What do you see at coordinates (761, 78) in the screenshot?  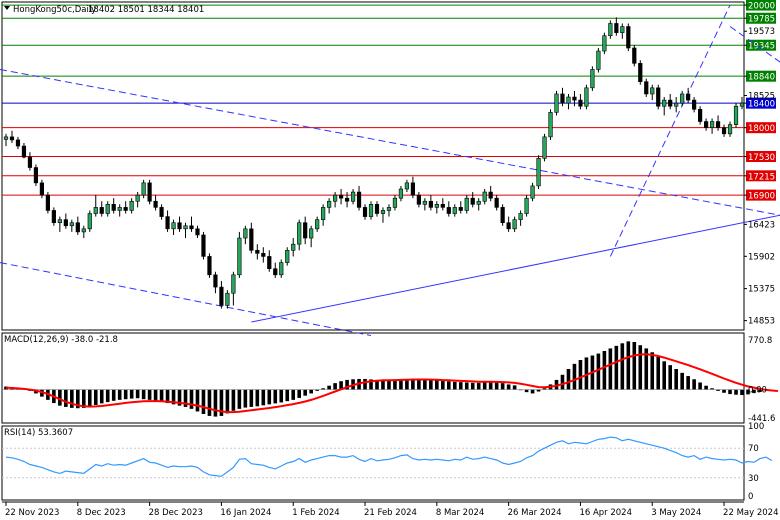 I see `level-label-18840: 18840` at bounding box center [761, 78].